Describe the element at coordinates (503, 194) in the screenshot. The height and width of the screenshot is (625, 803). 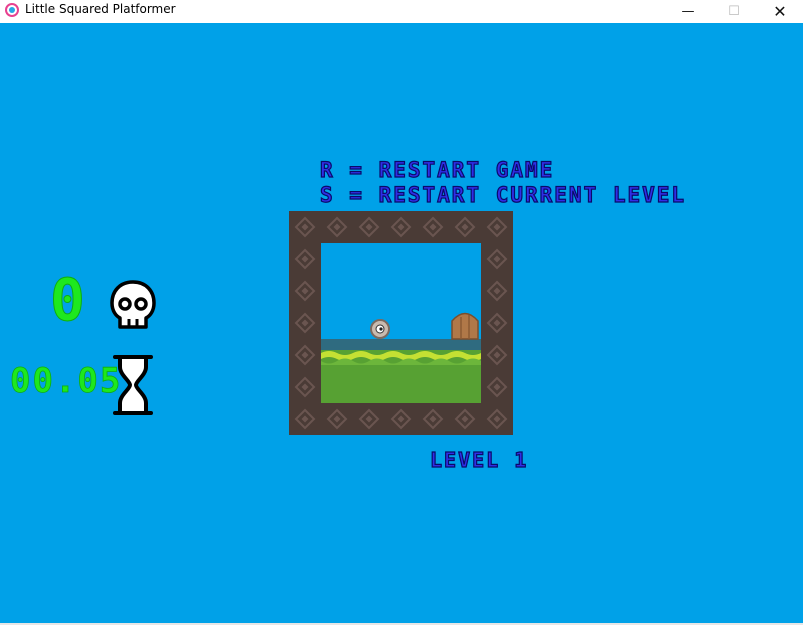
I see `restart-level-hint: S = RESTART CURRENT LEVEL` at that location.